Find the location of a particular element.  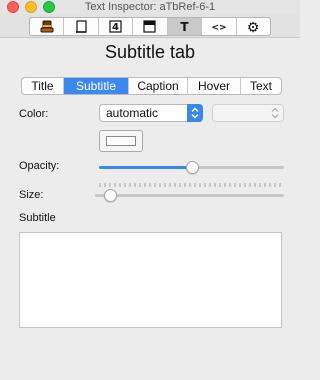

settings-inspector-button: ⚙ is located at coordinates (253, 26).